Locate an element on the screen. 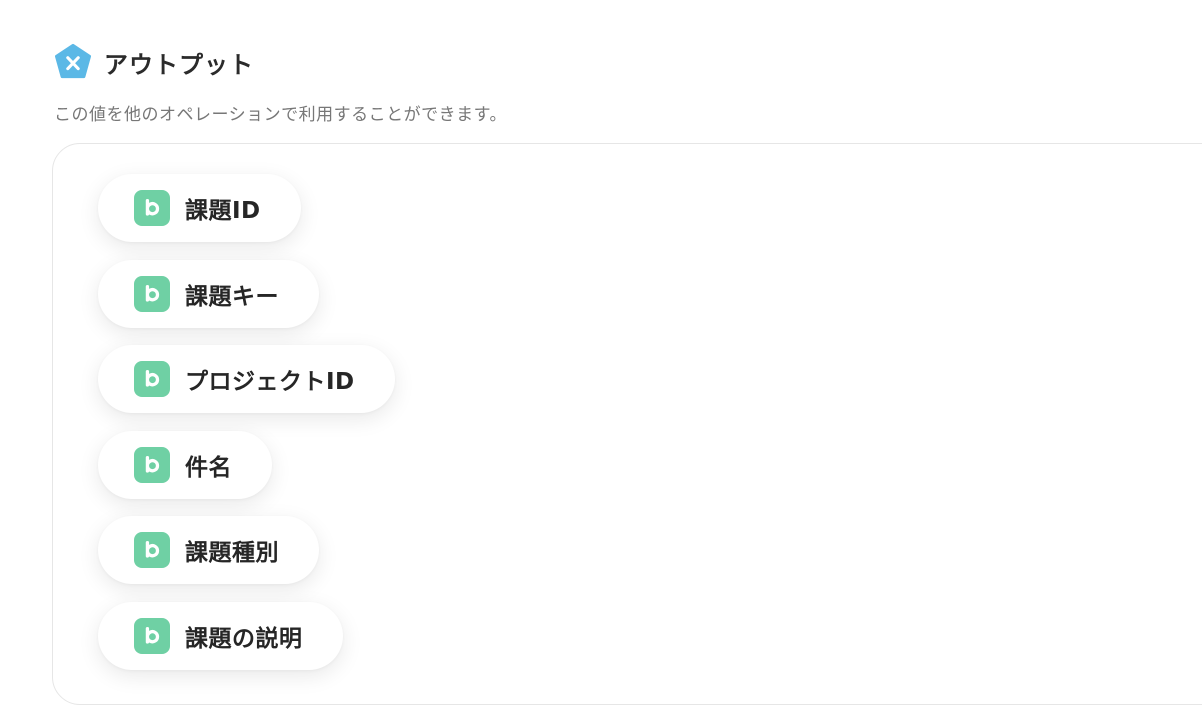 This screenshot has width=1202, height=705. output-item-project-id: プロジェクトID is located at coordinates (246, 379).